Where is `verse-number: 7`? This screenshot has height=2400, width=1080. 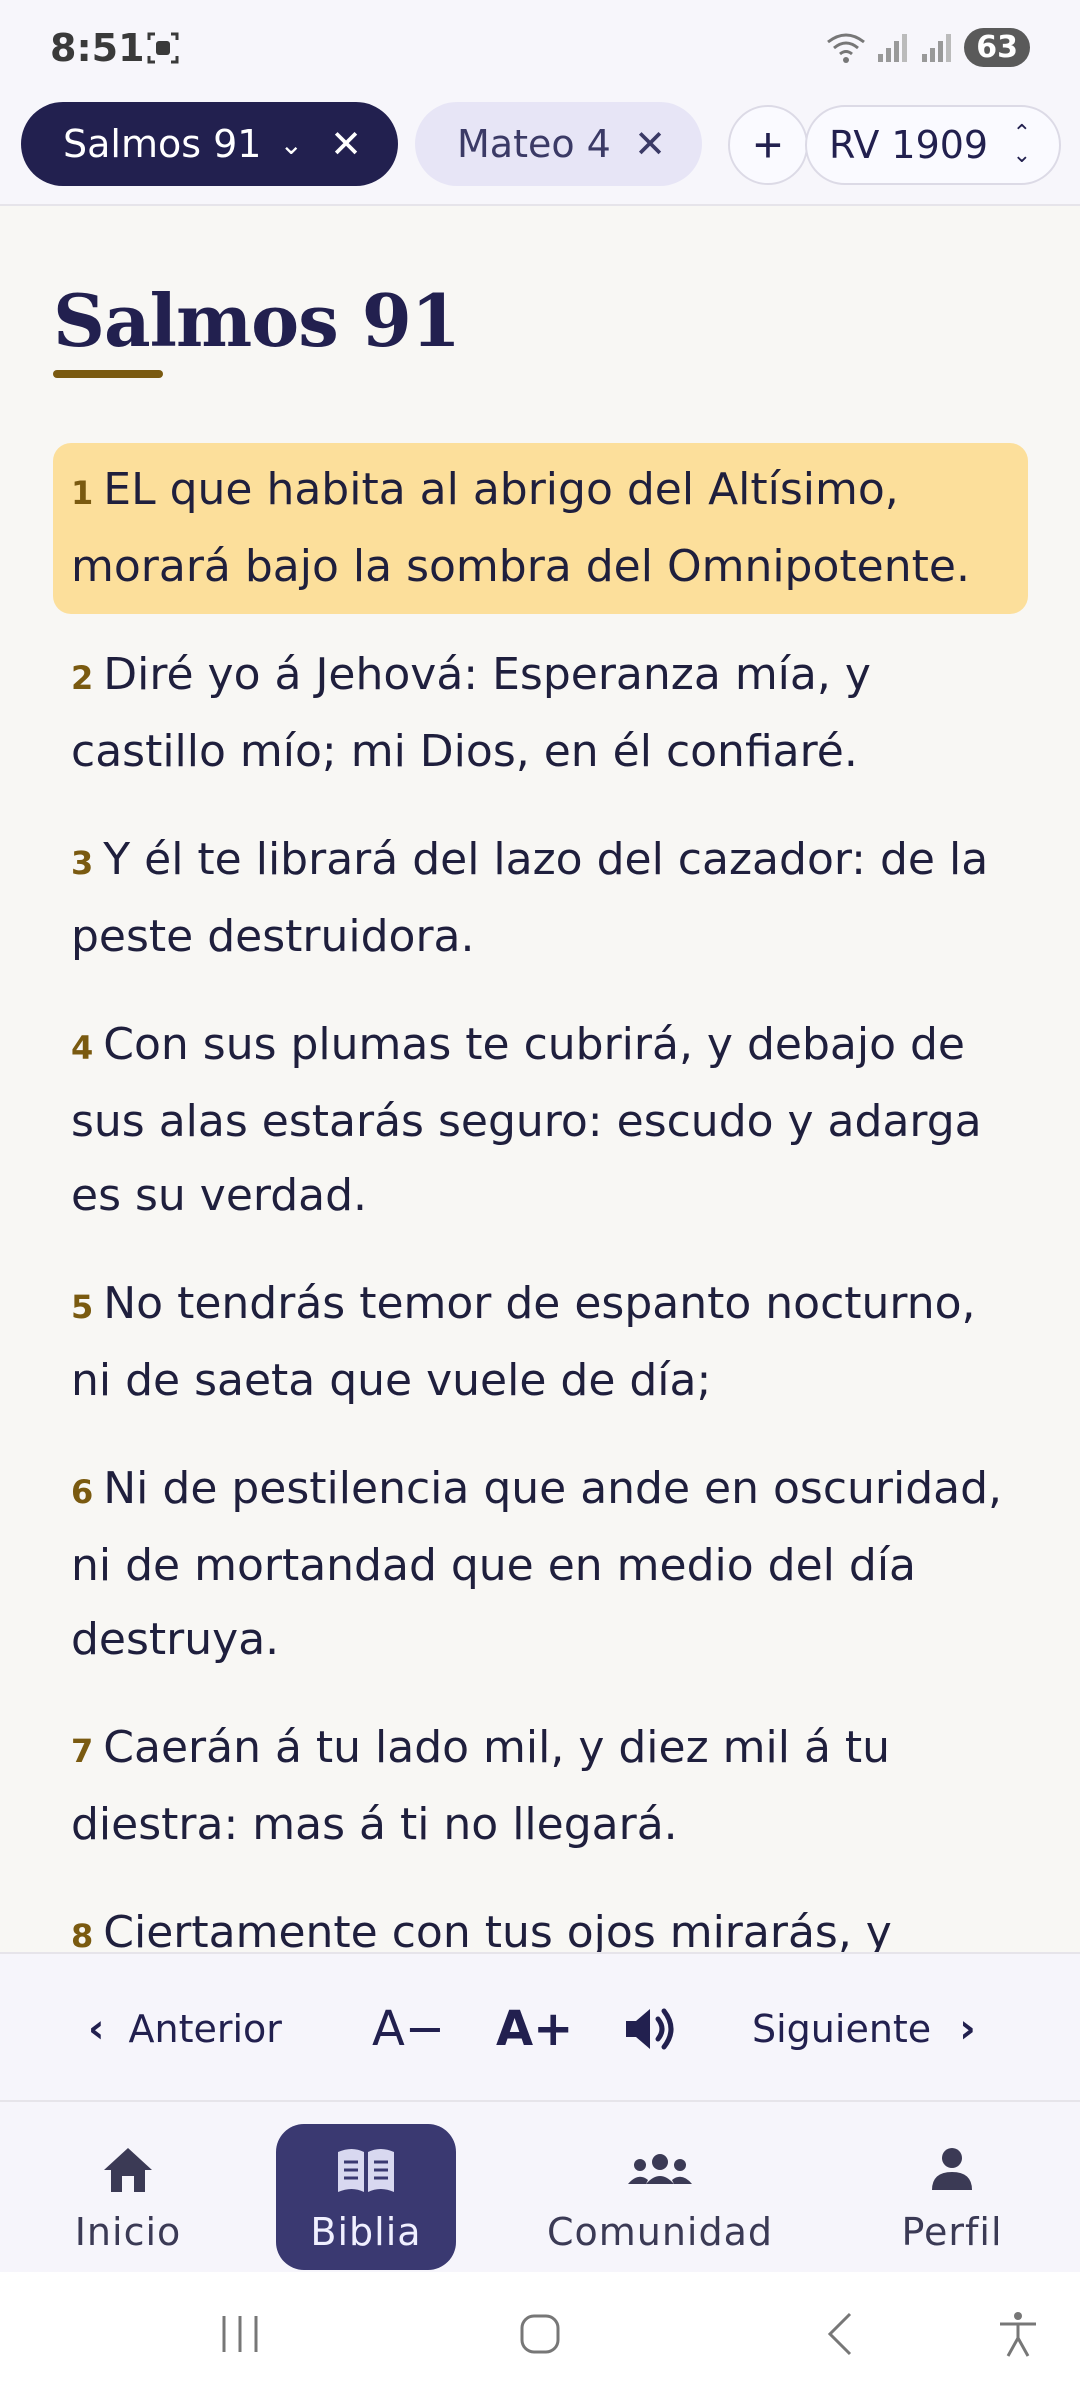
verse-number: 7 is located at coordinates (82, 1751).